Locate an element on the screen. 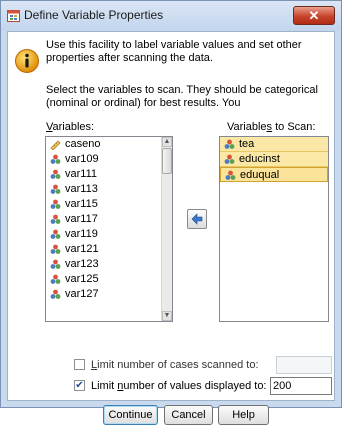  list-item: var121 is located at coordinates (109, 249).